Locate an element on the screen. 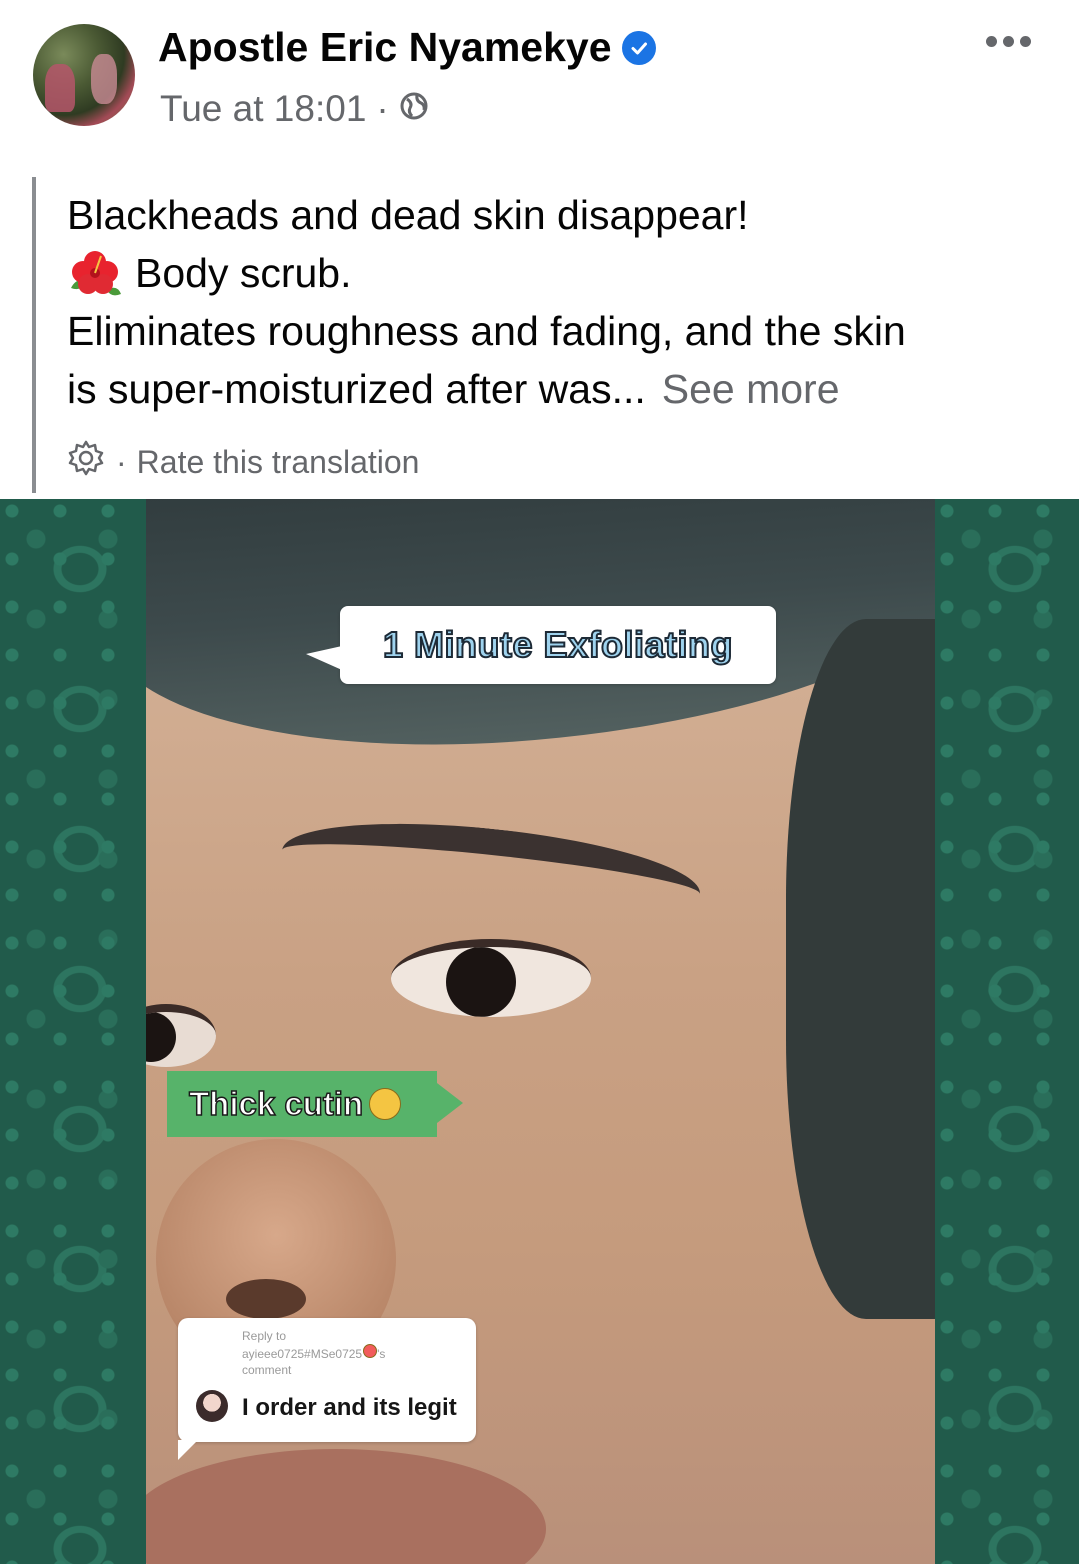 The height and width of the screenshot is (1564, 1079). post-header: Apostle Eric Nyamekye Tue at 18:01 · is located at coordinates (539, 85).